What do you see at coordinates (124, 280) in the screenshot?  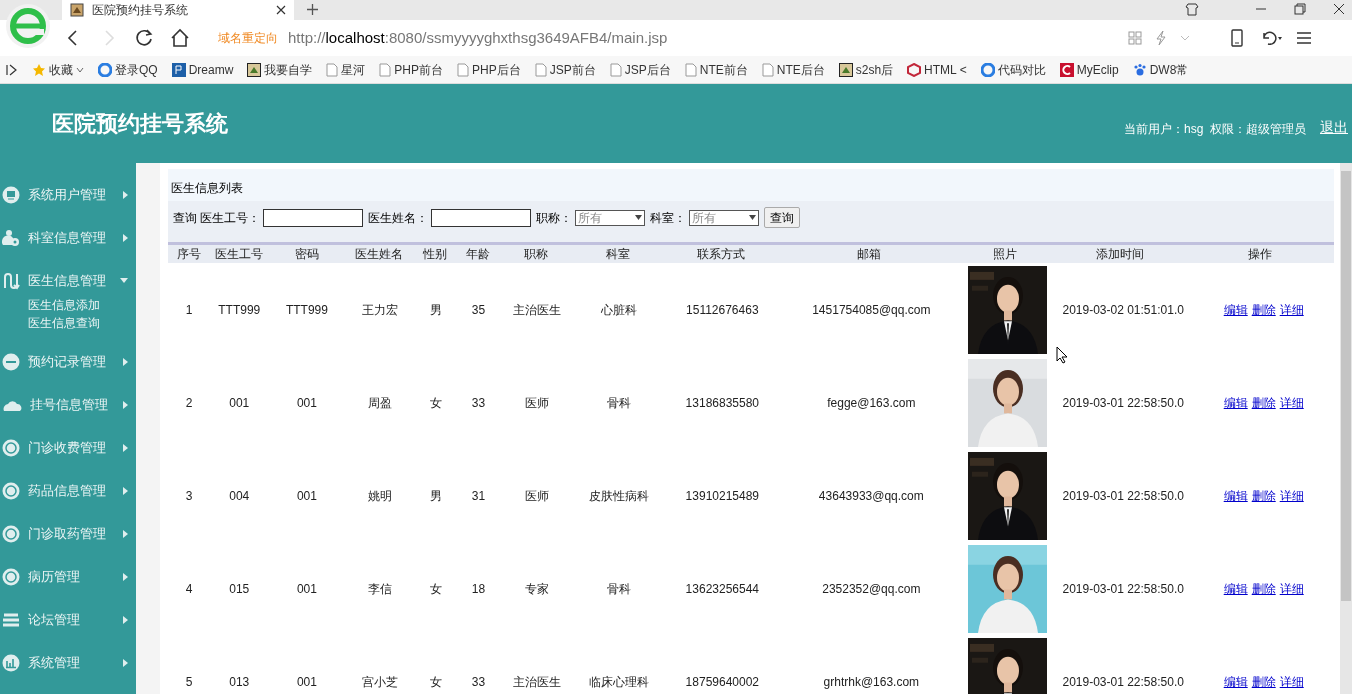 I see `caret-down-icon` at bounding box center [124, 280].